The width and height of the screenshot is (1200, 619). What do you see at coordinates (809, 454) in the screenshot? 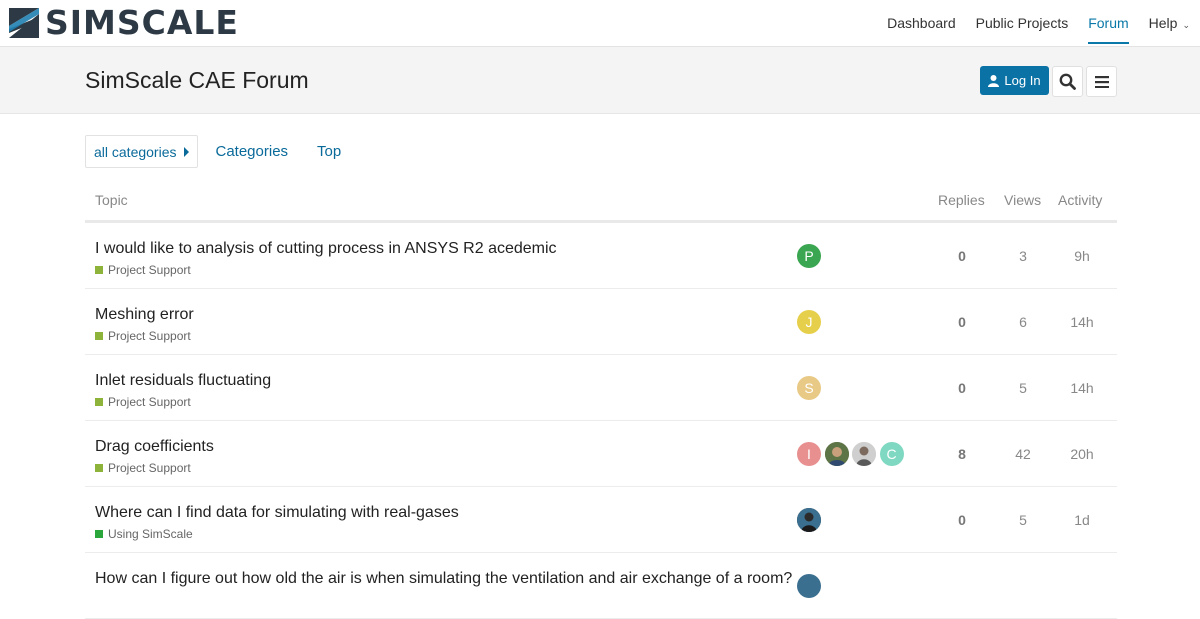
I see `avatar: I` at bounding box center [809, 454].